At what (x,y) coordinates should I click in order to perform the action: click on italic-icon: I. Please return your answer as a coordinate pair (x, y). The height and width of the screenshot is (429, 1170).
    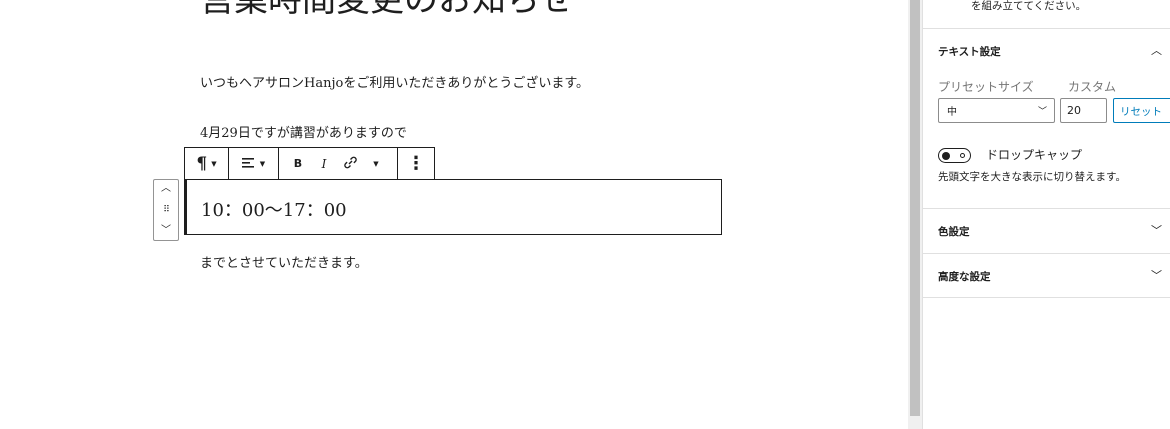
    Looking at the image, I should click on (324, 163).